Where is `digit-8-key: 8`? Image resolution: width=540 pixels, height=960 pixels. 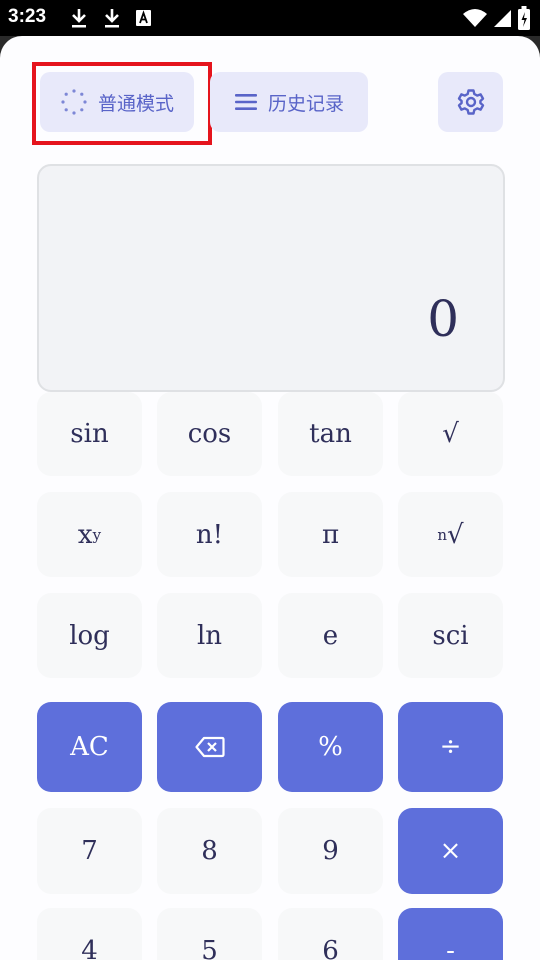
digit-8-key: 8 is located at coordinates (209, 851).